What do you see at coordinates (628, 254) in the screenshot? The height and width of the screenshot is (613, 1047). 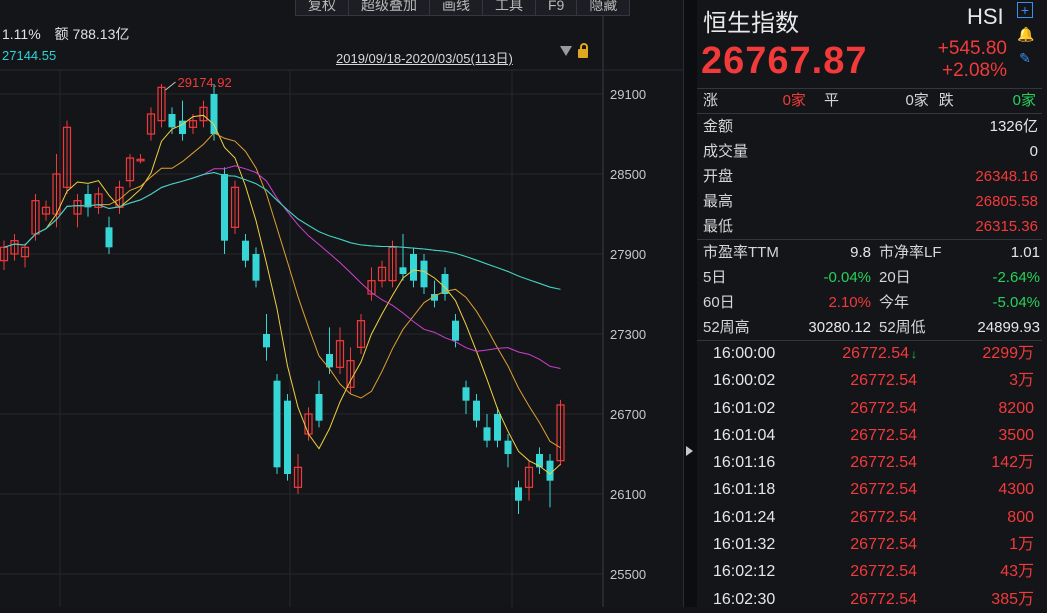 I see `y-tick-label: 27900` at bounding box center [628, 254].